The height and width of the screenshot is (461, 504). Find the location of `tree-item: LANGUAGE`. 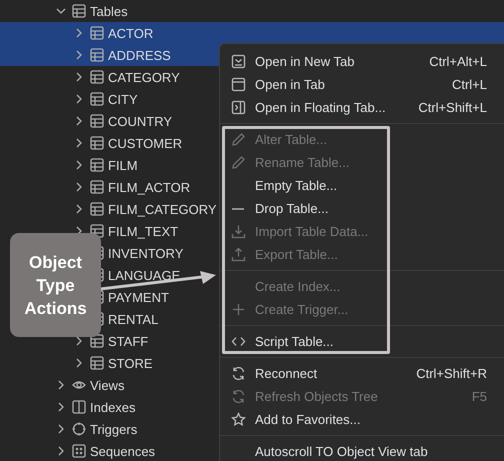

tree-item: LANGUAGE is located at coordinates (144, 275).